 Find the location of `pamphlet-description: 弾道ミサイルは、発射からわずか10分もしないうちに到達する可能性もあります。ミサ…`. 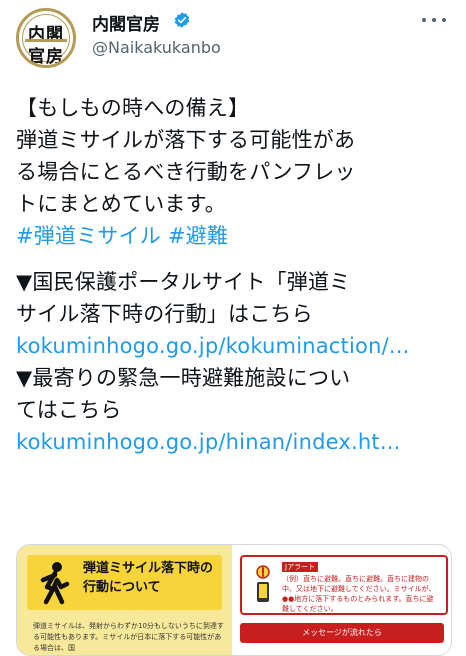

pamphlet-description: 弾道ミサイルは、発射からわずか10分もしないうちに到達する可能性もあります。ミサ… is located at coordinates (128, 637).